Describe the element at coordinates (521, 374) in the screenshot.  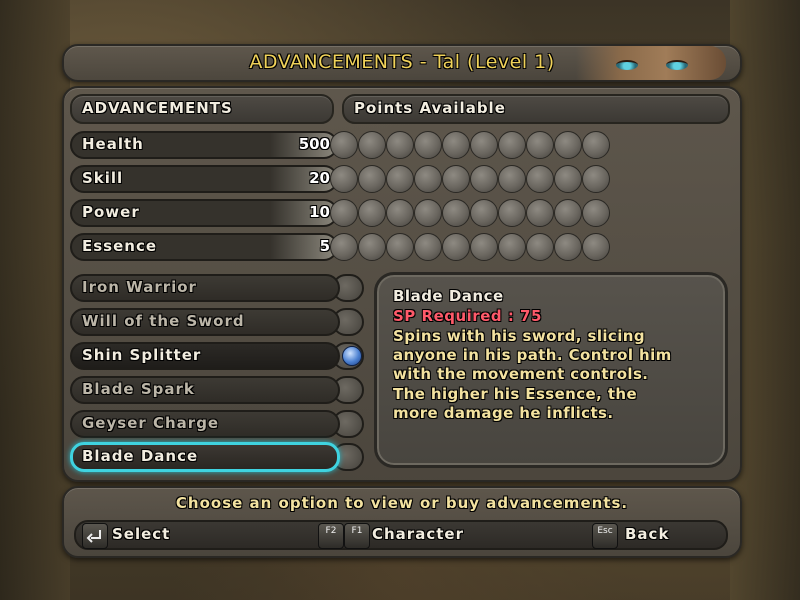
I see `description-line: with the movement controls.` at that location.